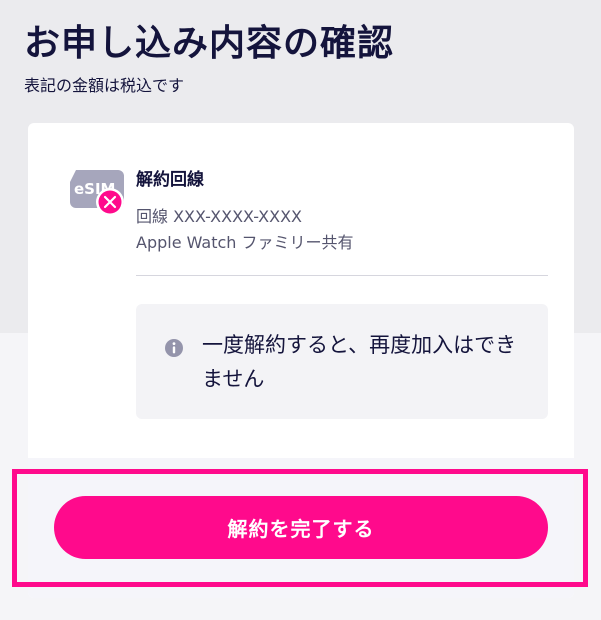 The image size is (601, 620). Describe the element at coordinates (104, 85) in the screenshot. I see `tax-note: 表記の金額は税込です` at that location.